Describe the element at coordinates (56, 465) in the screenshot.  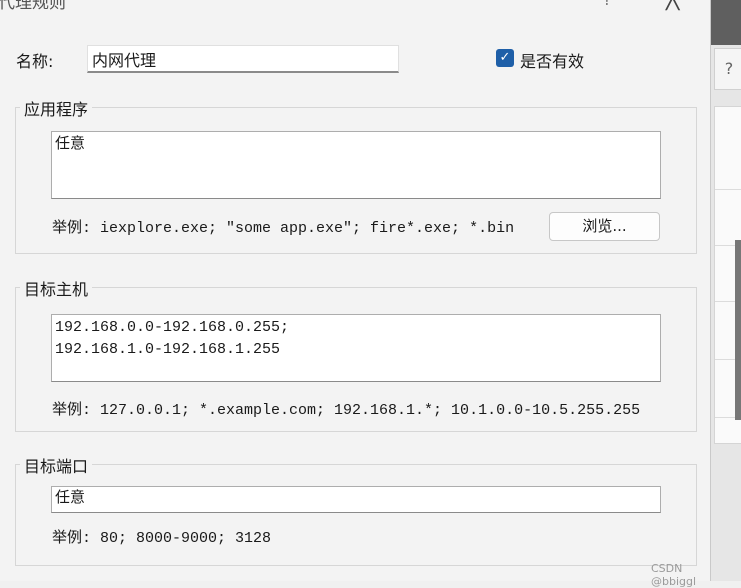
I see `target-port-group-title: 目标端口` at that location.